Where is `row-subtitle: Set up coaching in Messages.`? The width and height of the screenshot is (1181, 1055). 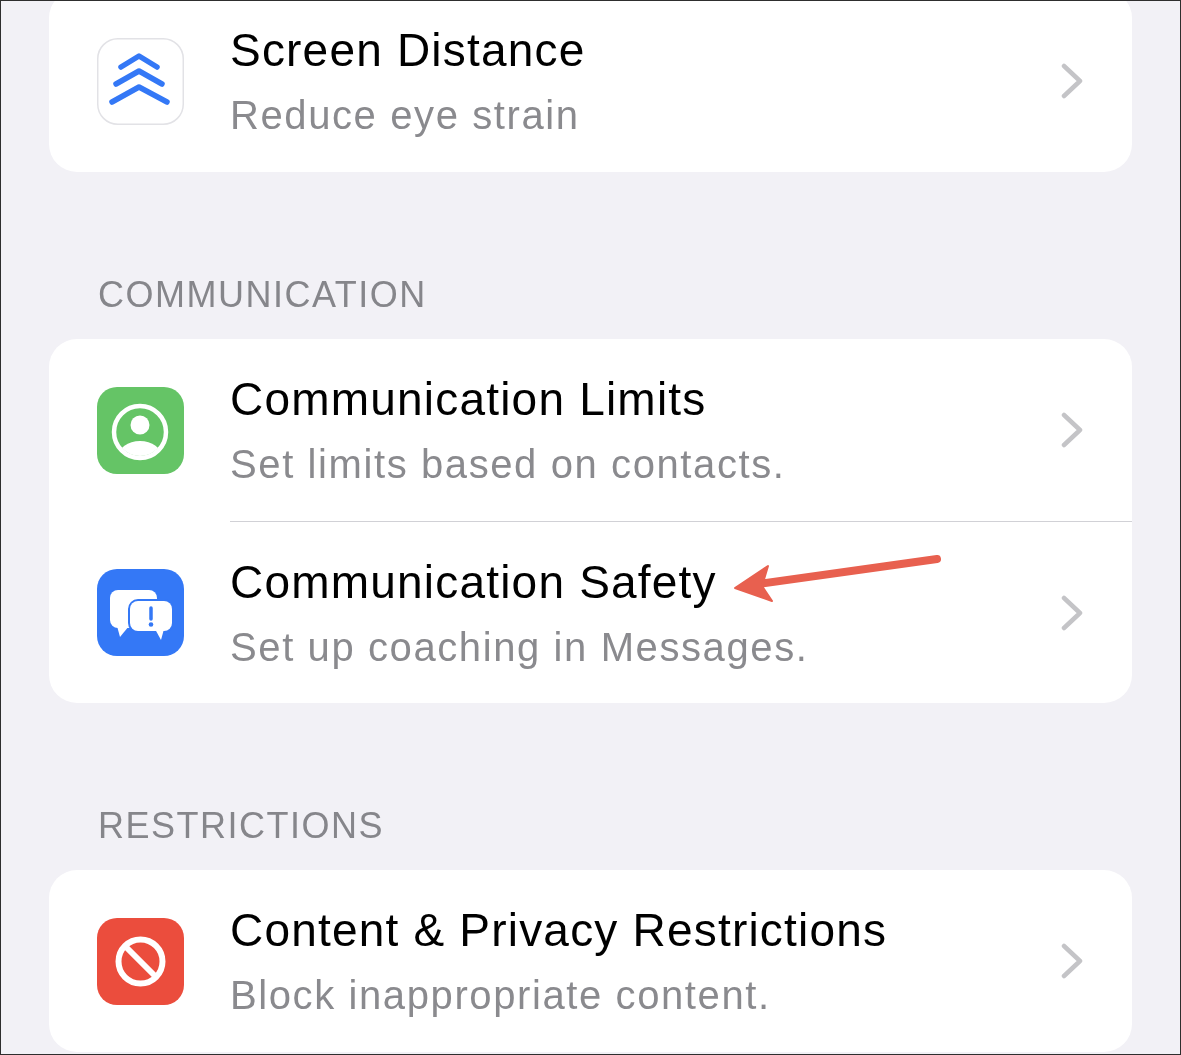 row-subtitle: Set up coaching in Messages. is located at coordinates (519, 647).